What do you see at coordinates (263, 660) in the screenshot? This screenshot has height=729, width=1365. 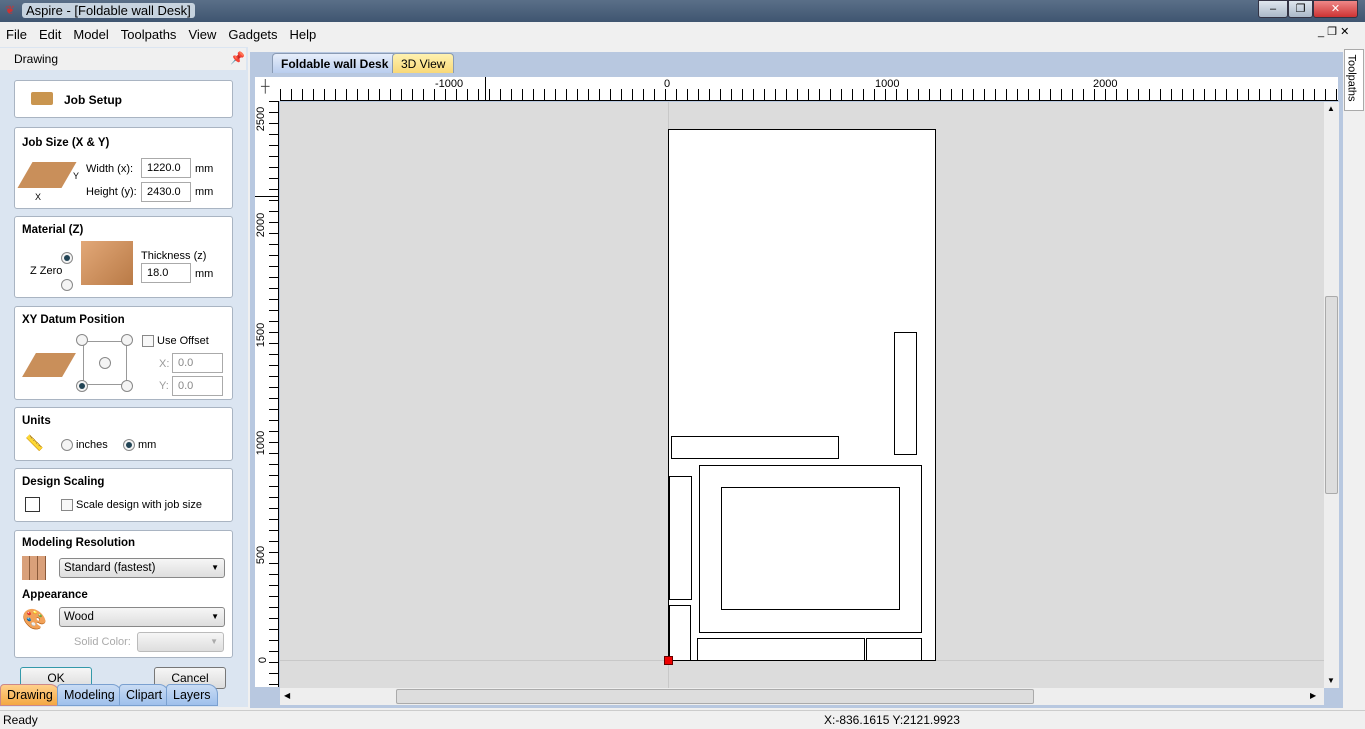 I see `y-tick-label: 0` at bounding box center [263, 660].